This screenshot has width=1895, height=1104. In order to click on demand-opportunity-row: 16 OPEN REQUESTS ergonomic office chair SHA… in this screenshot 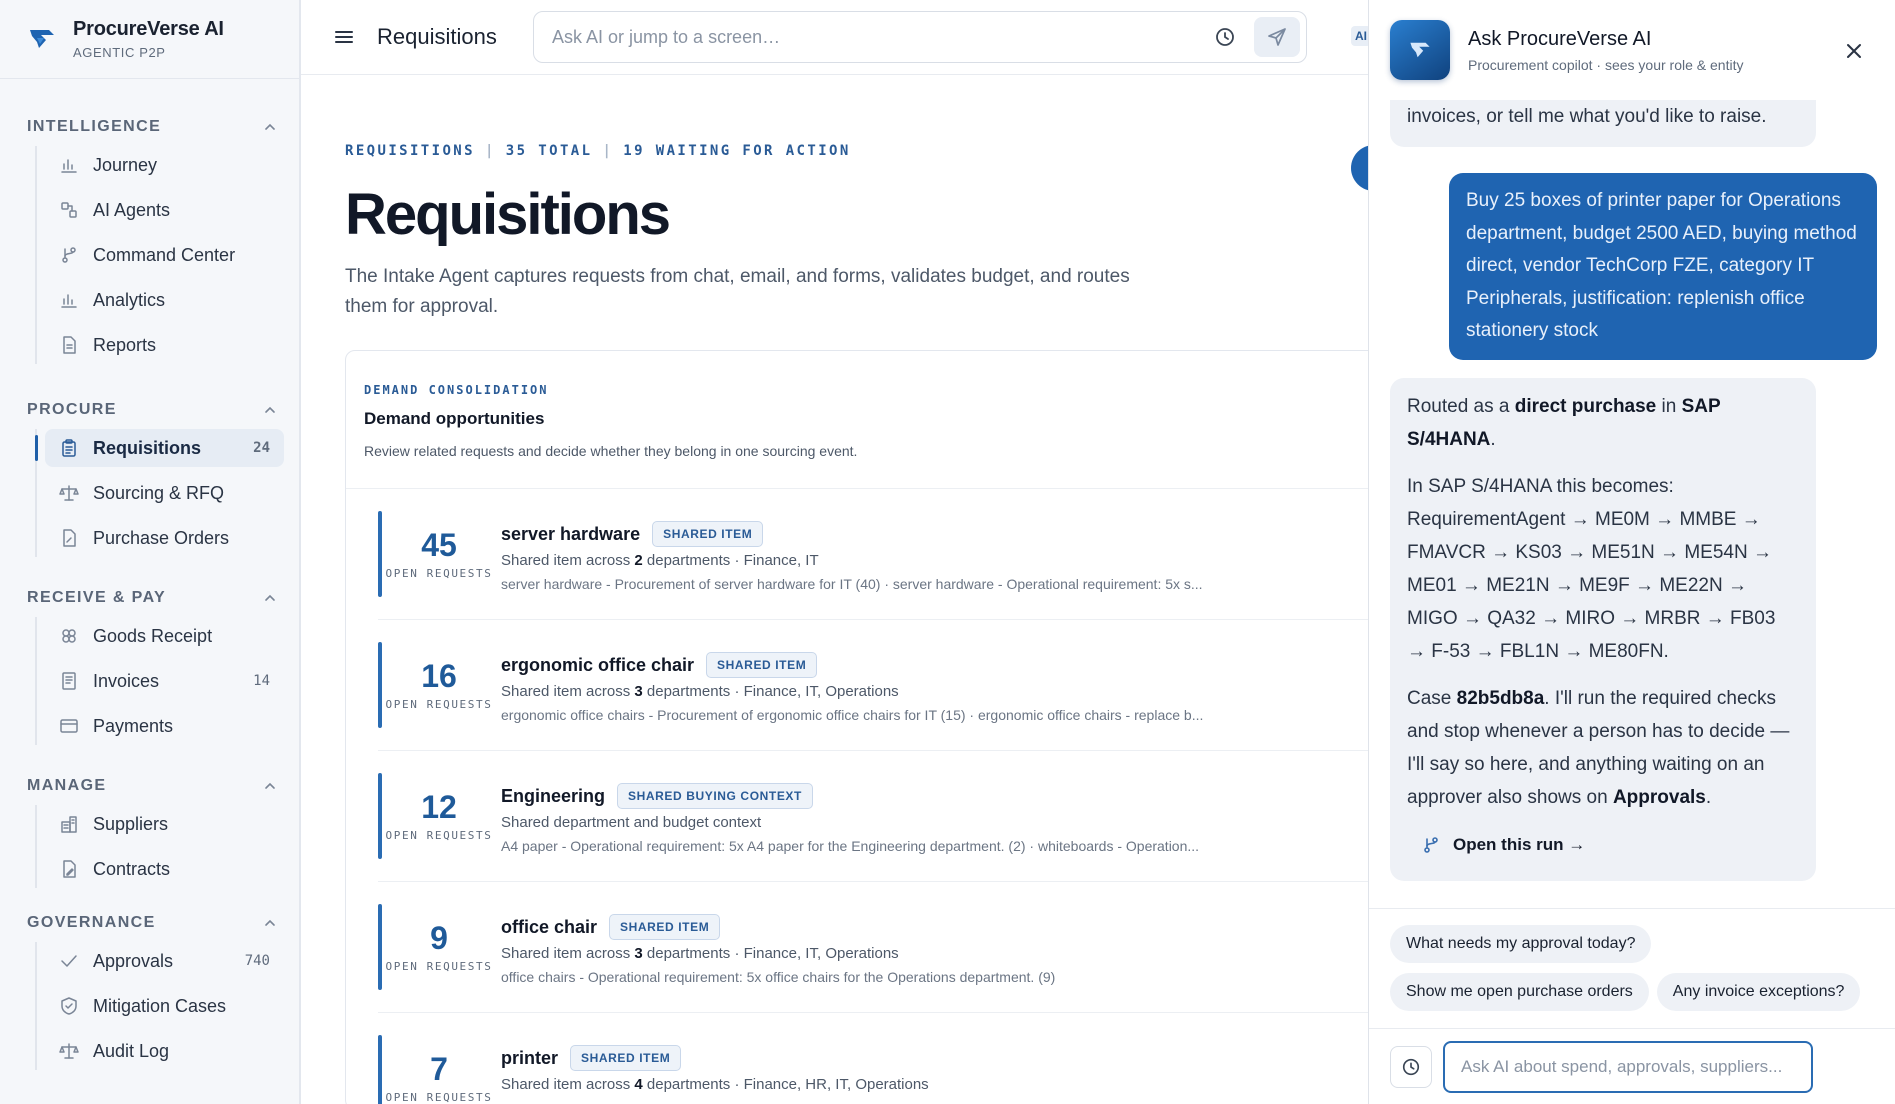, I will do `click(881, 685)`.